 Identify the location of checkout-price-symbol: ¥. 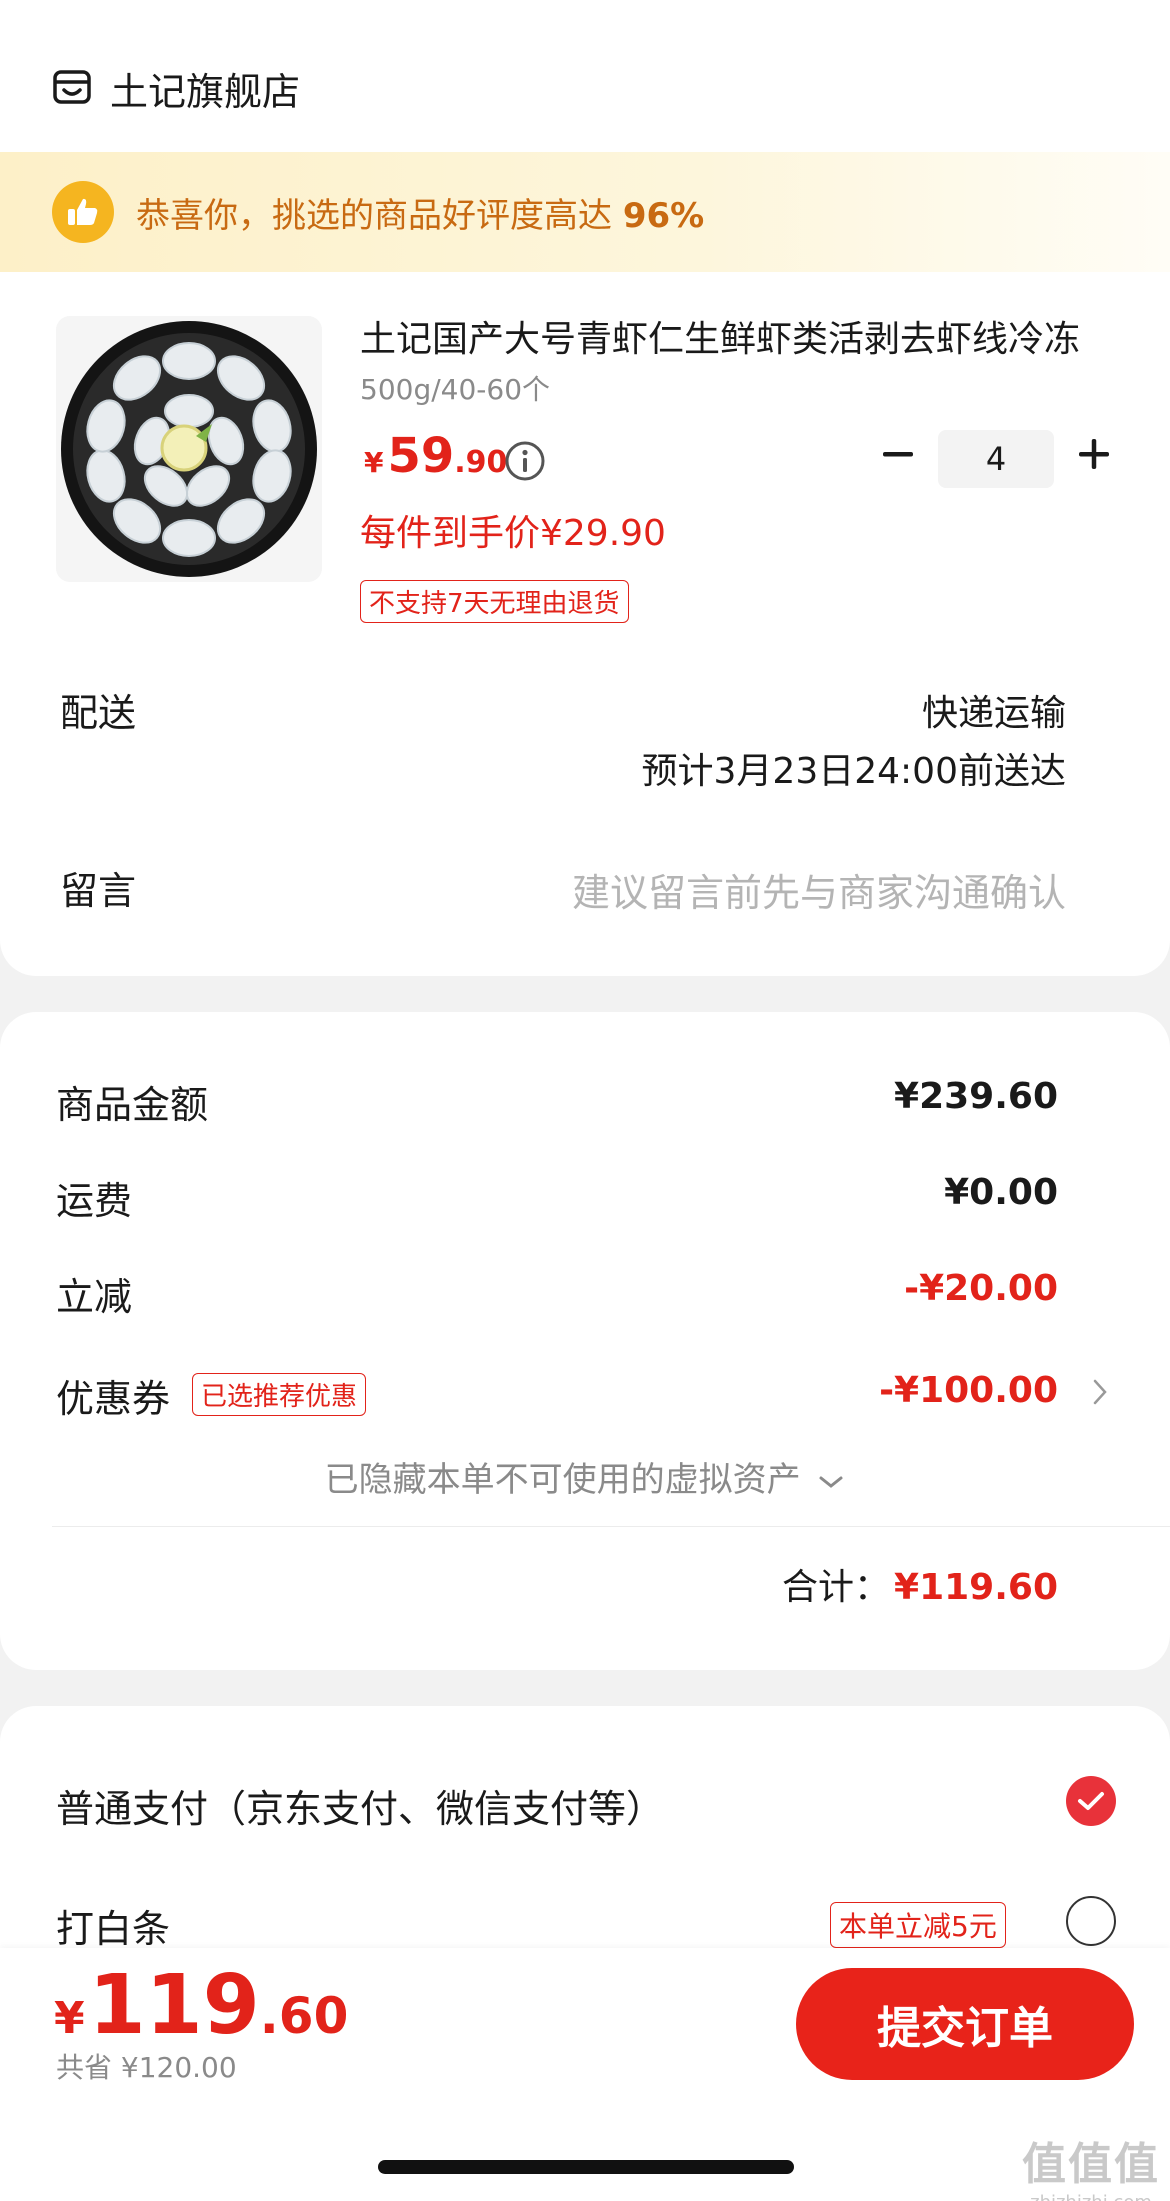
(69, 2018).